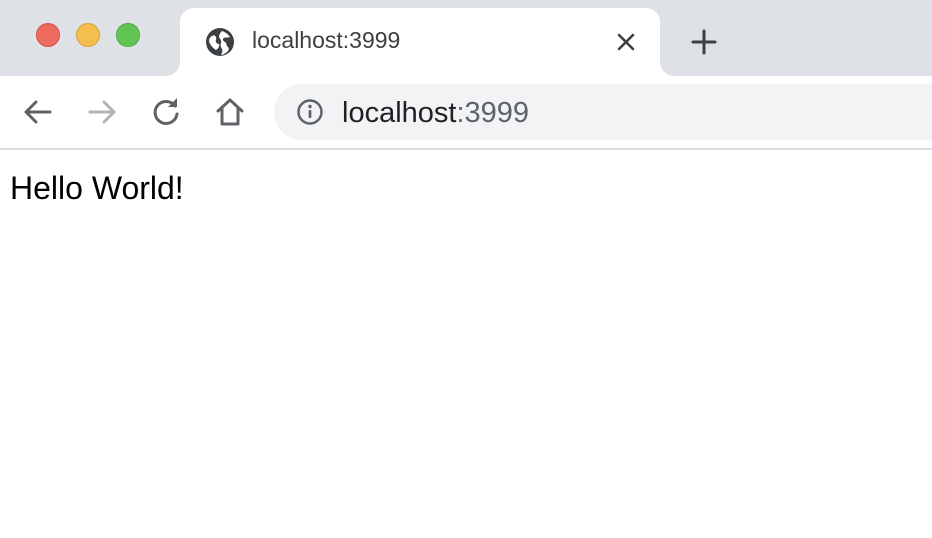 This screenshot has height=538, width=932. Describe the element at coordinates (626, 42) in the screenshot. I see `close-icon` at that location.